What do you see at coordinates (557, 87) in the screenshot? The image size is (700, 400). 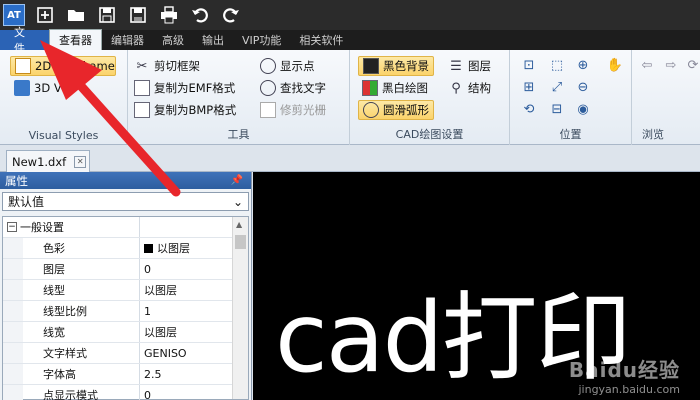 I see `zoom-all-icon: ⤢` at bounding box center [557, 87].